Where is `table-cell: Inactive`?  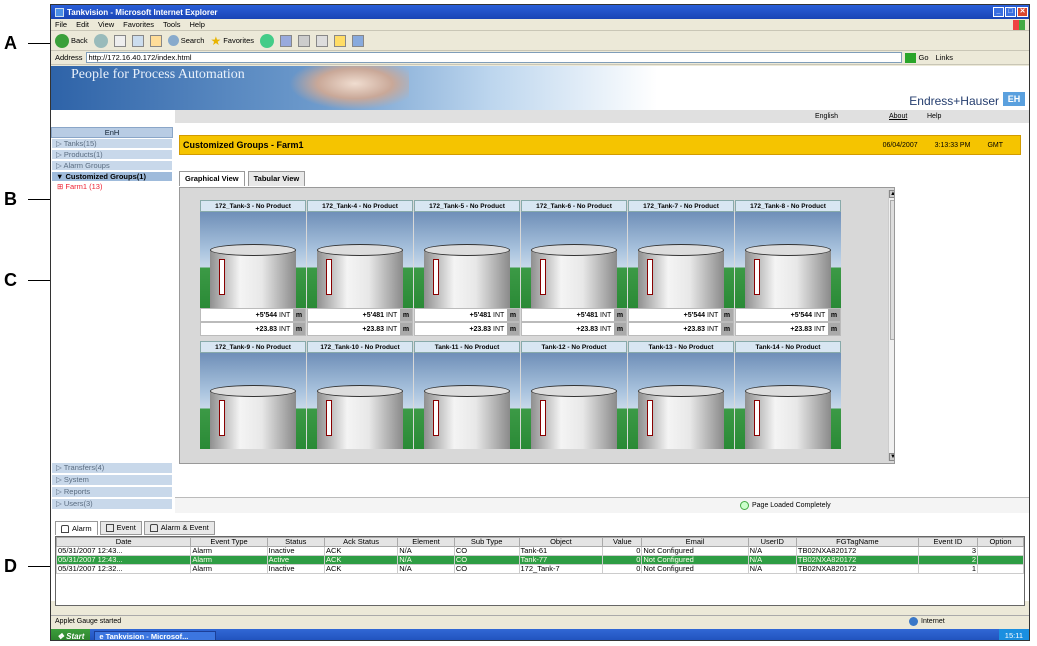
table-cell: Inactive is located at coordinates (295, 551).